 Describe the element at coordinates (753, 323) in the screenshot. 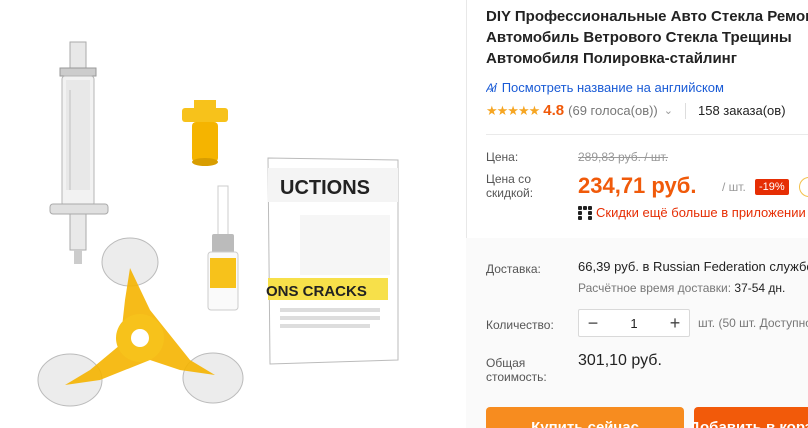

I see `stock-available: шт. (50 шт. Доступно)` at that location.